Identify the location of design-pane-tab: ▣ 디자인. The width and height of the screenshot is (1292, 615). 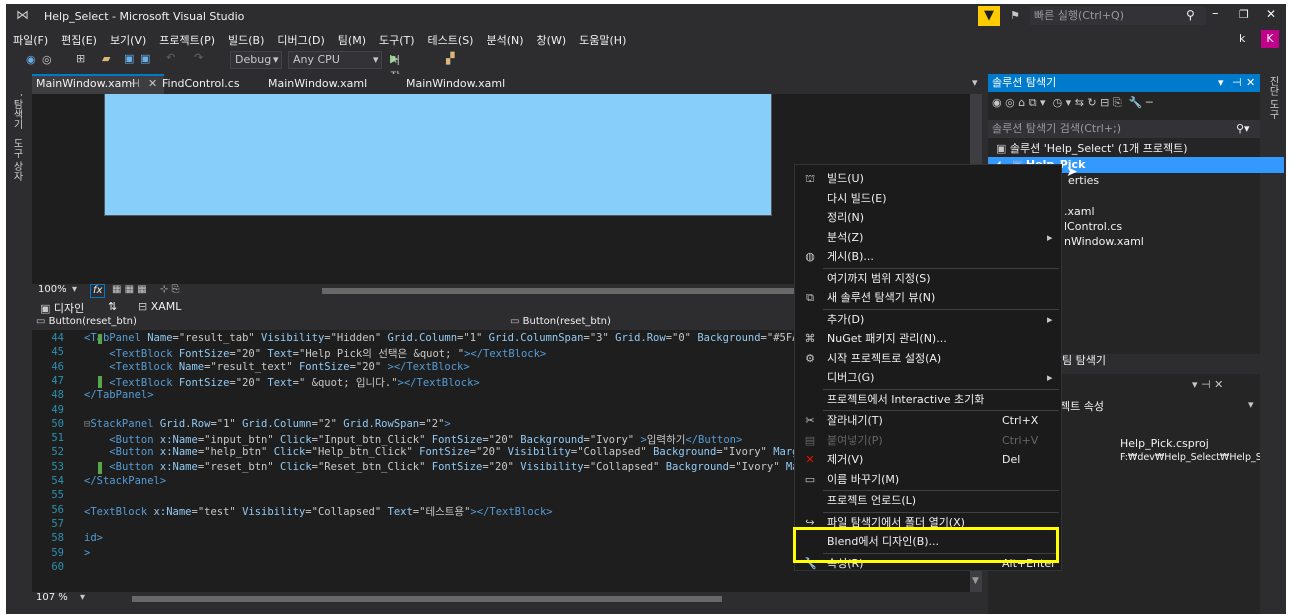
(62, 308).